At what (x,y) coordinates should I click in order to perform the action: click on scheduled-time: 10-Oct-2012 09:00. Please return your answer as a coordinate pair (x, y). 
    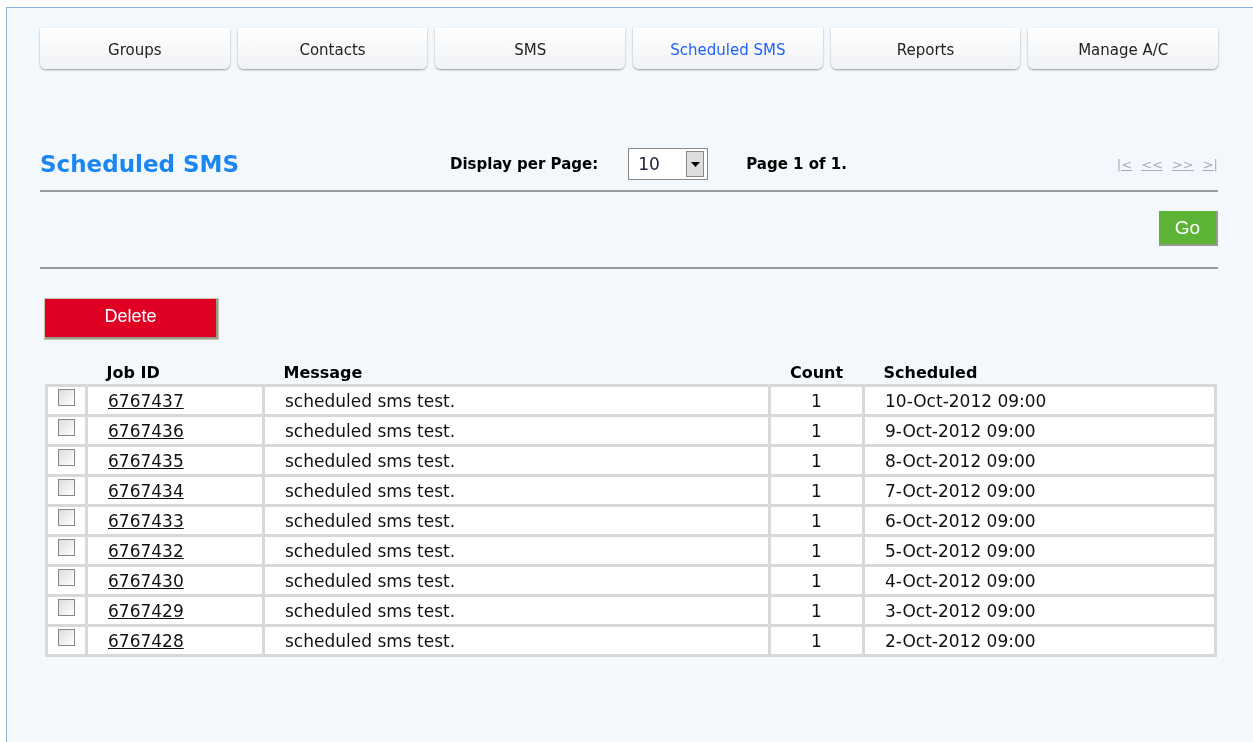
    Looking at the image, I should click on (966, 400).